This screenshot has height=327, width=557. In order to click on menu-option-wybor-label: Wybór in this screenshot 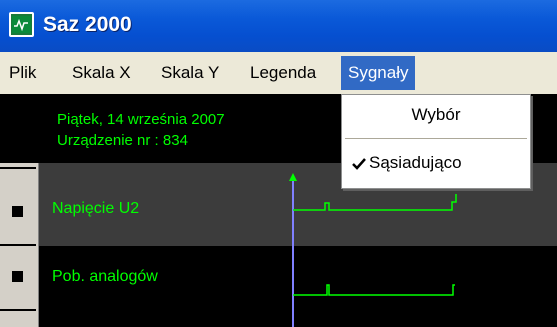, I will do `click(436, 114)`.